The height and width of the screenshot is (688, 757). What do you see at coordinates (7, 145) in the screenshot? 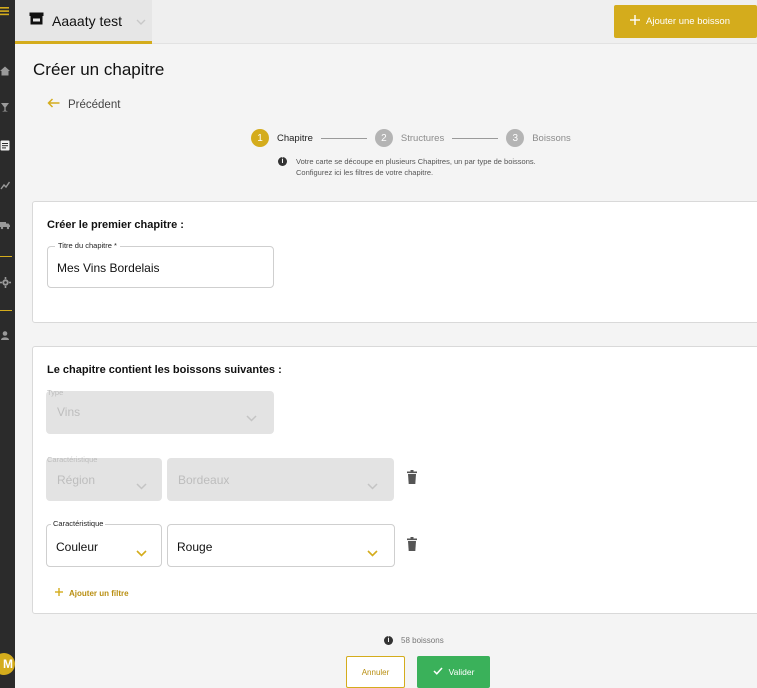
I see `menu-card-icon` at bounding box center [7, 145].